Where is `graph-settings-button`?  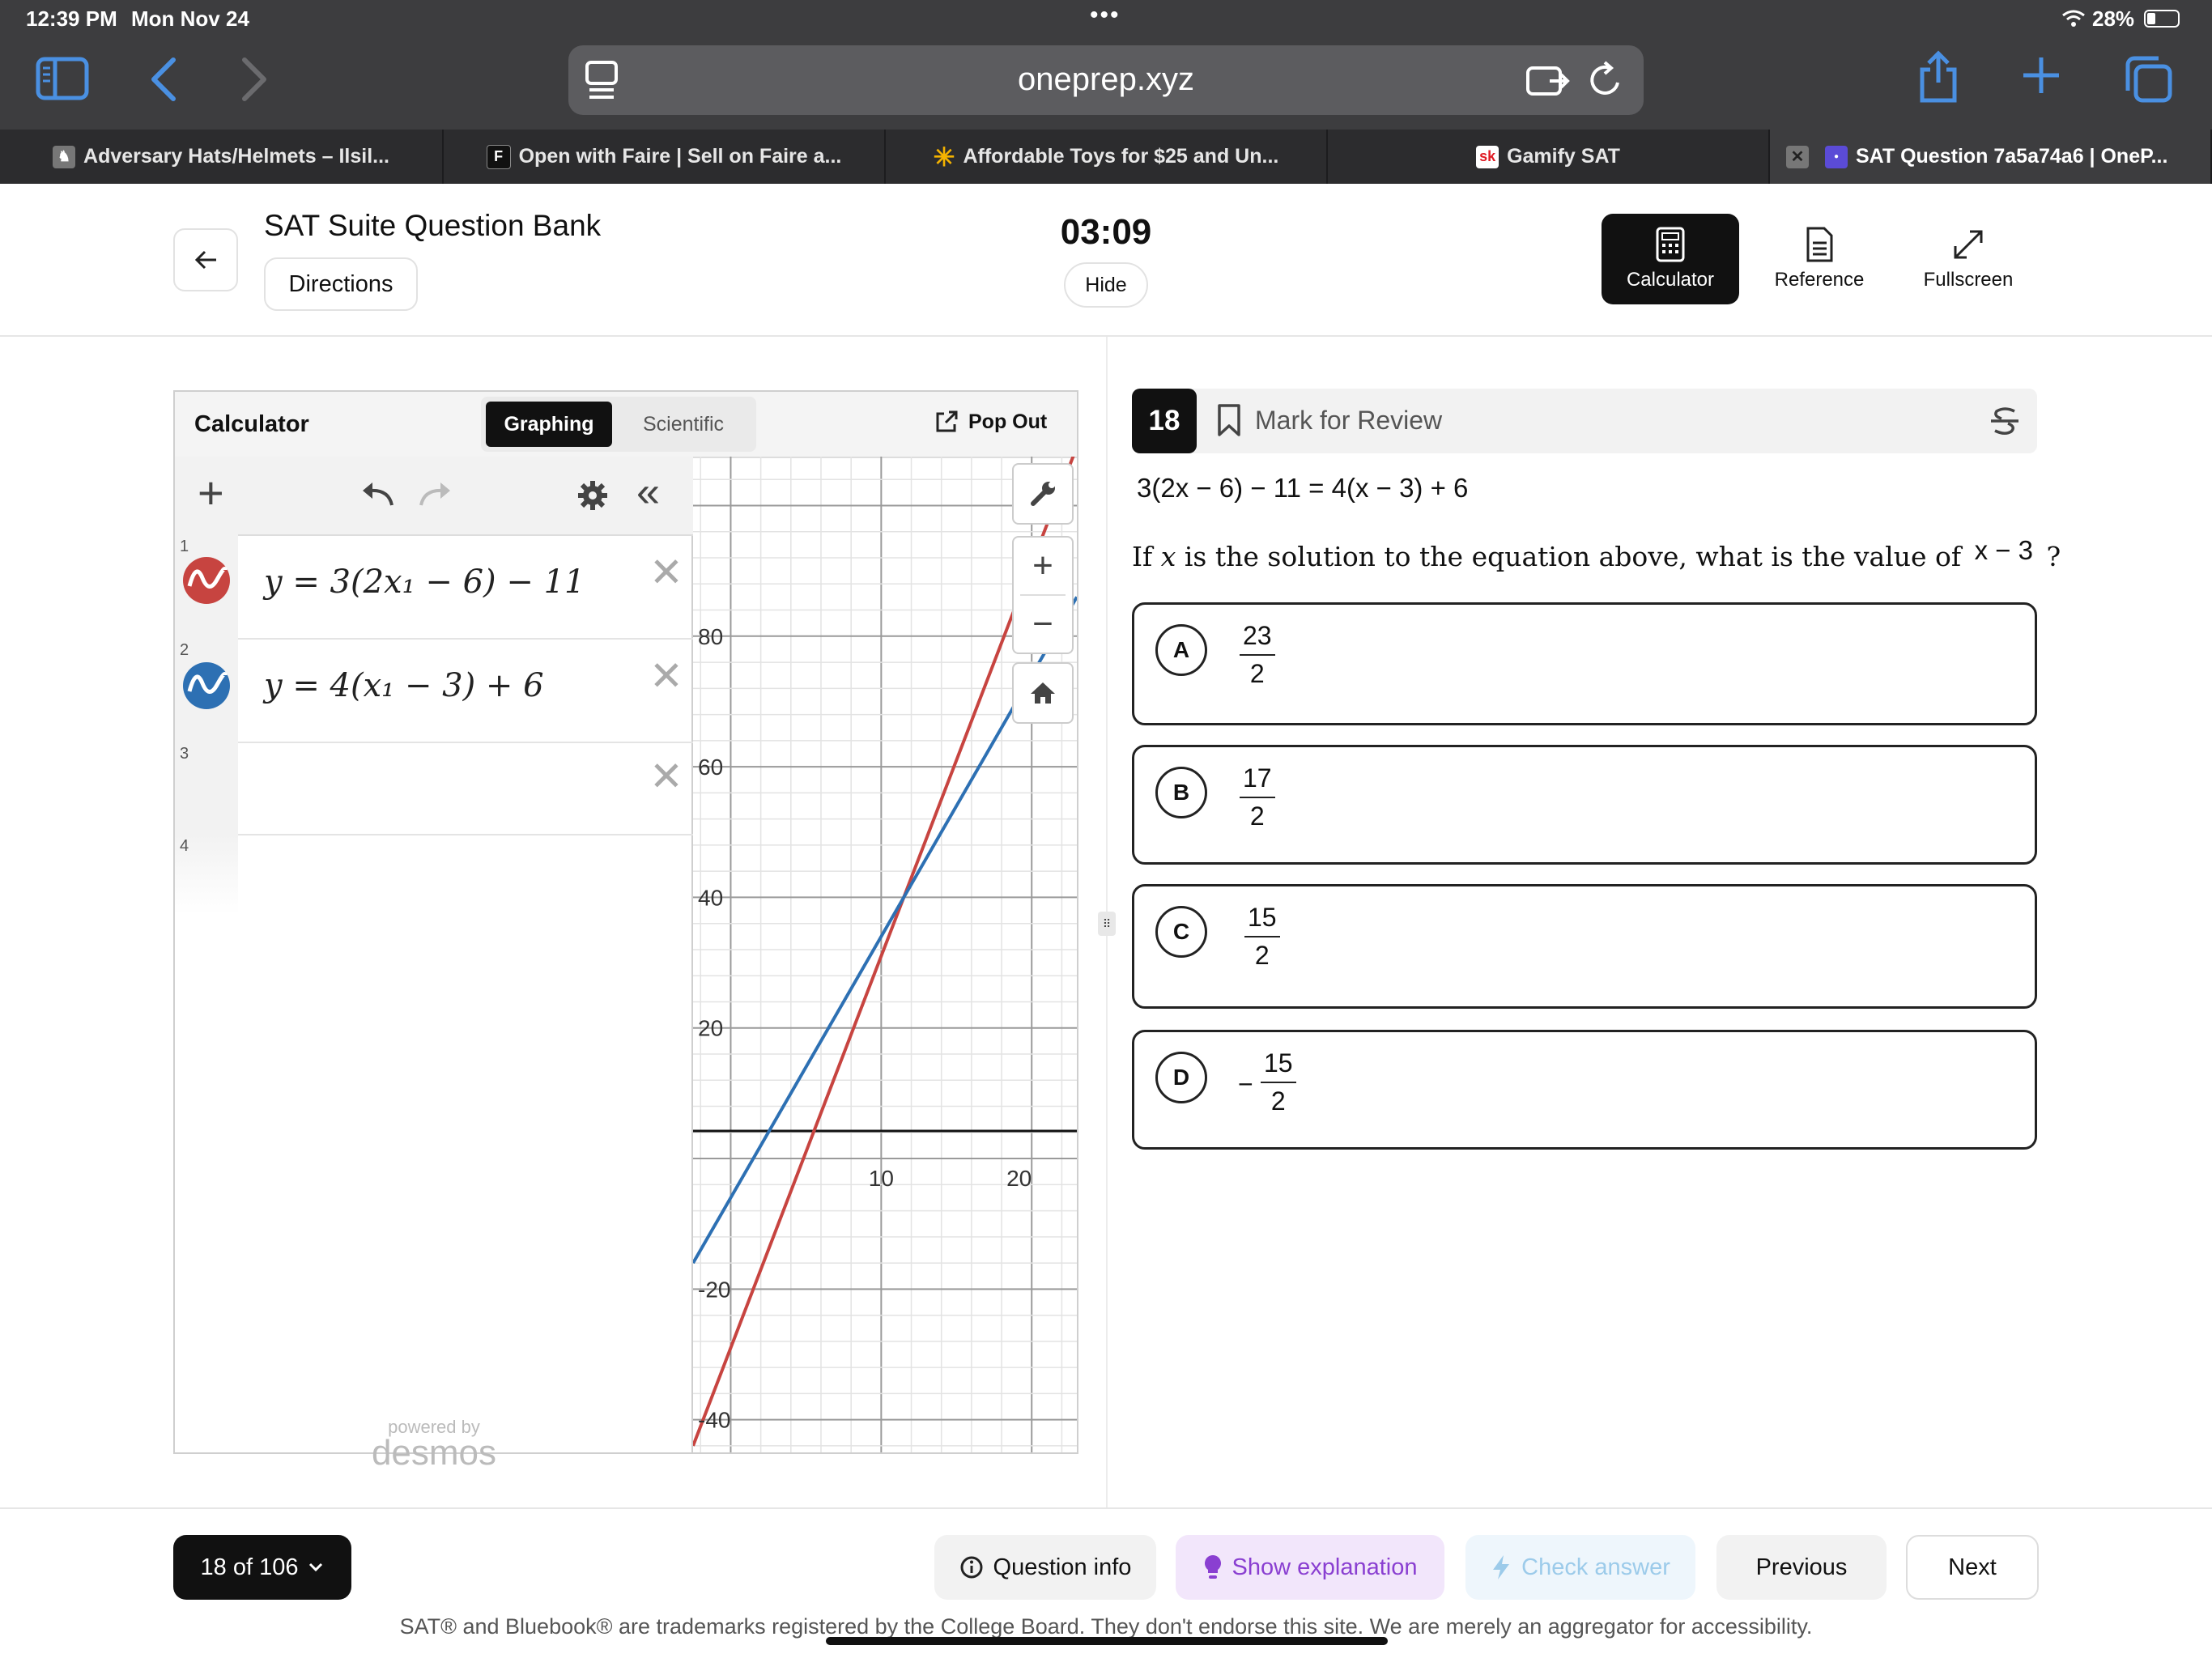 graph-settings-button is located at coordinates (1043, 494).